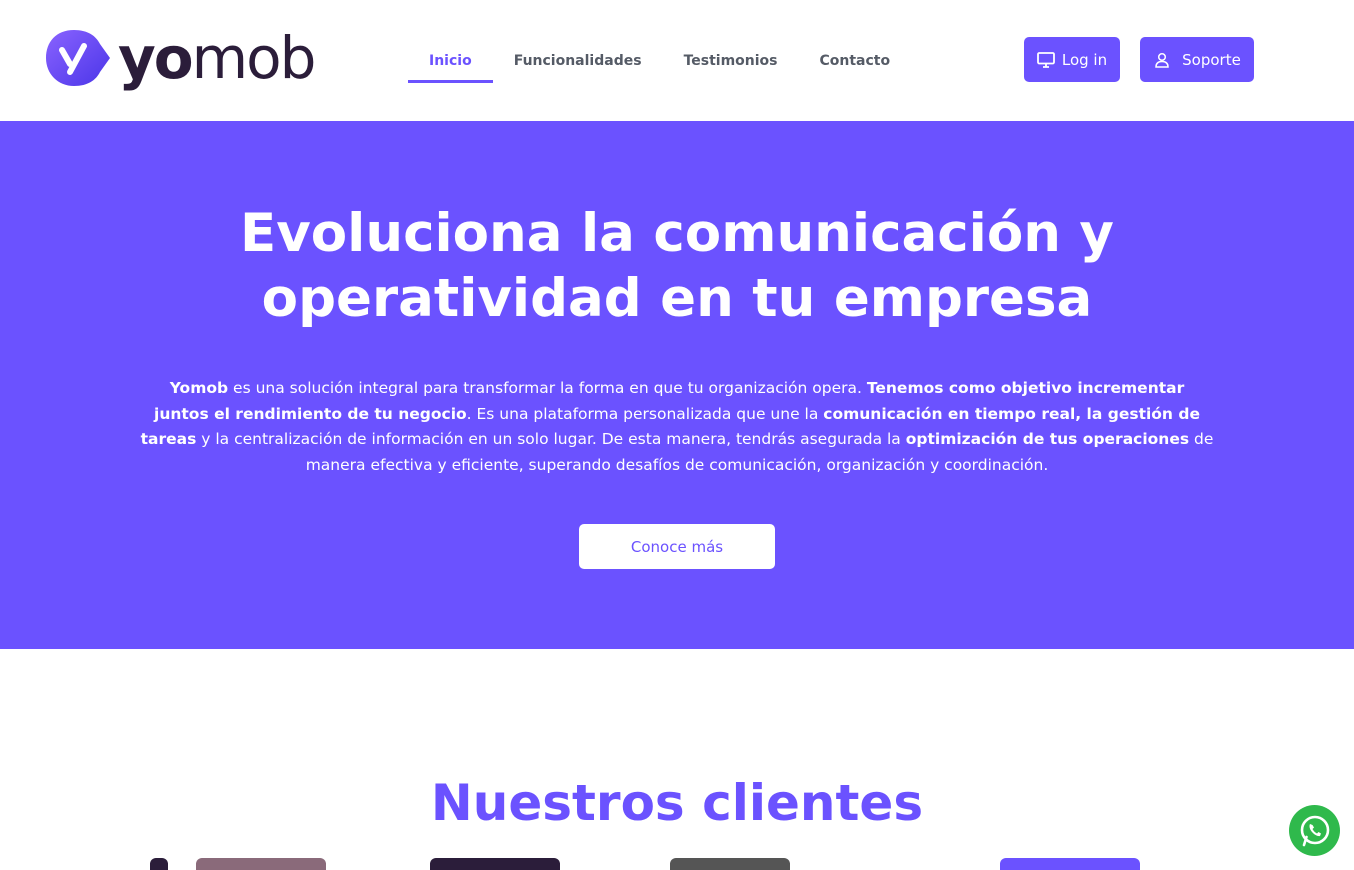 Image resolution: width=1354 pixels, height=870 pixels. Describe the element at coordinates (677, 803) in the screenshot. I see `clients-title: Nuestros clientes` at that location.